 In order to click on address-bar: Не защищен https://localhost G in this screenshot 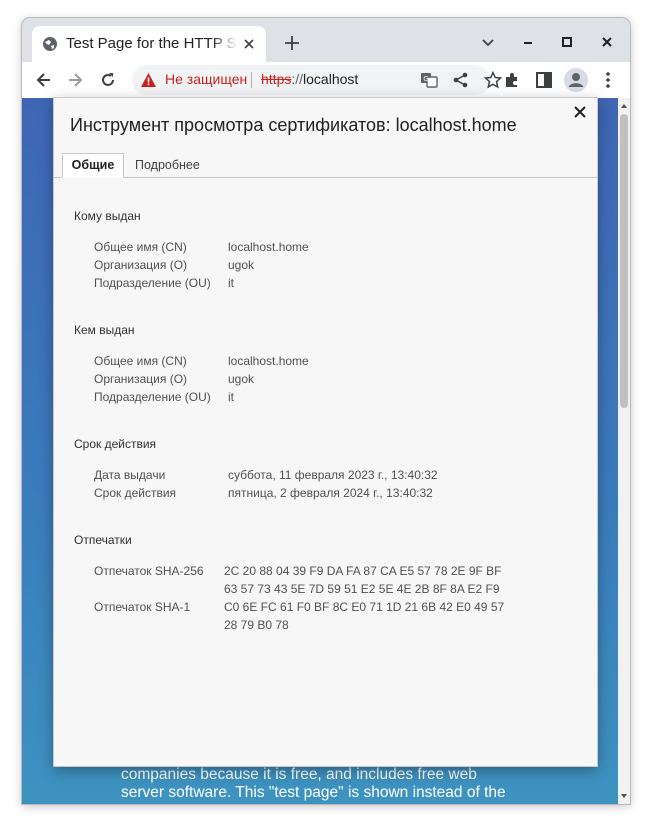, I will do `click(317, 80)`.